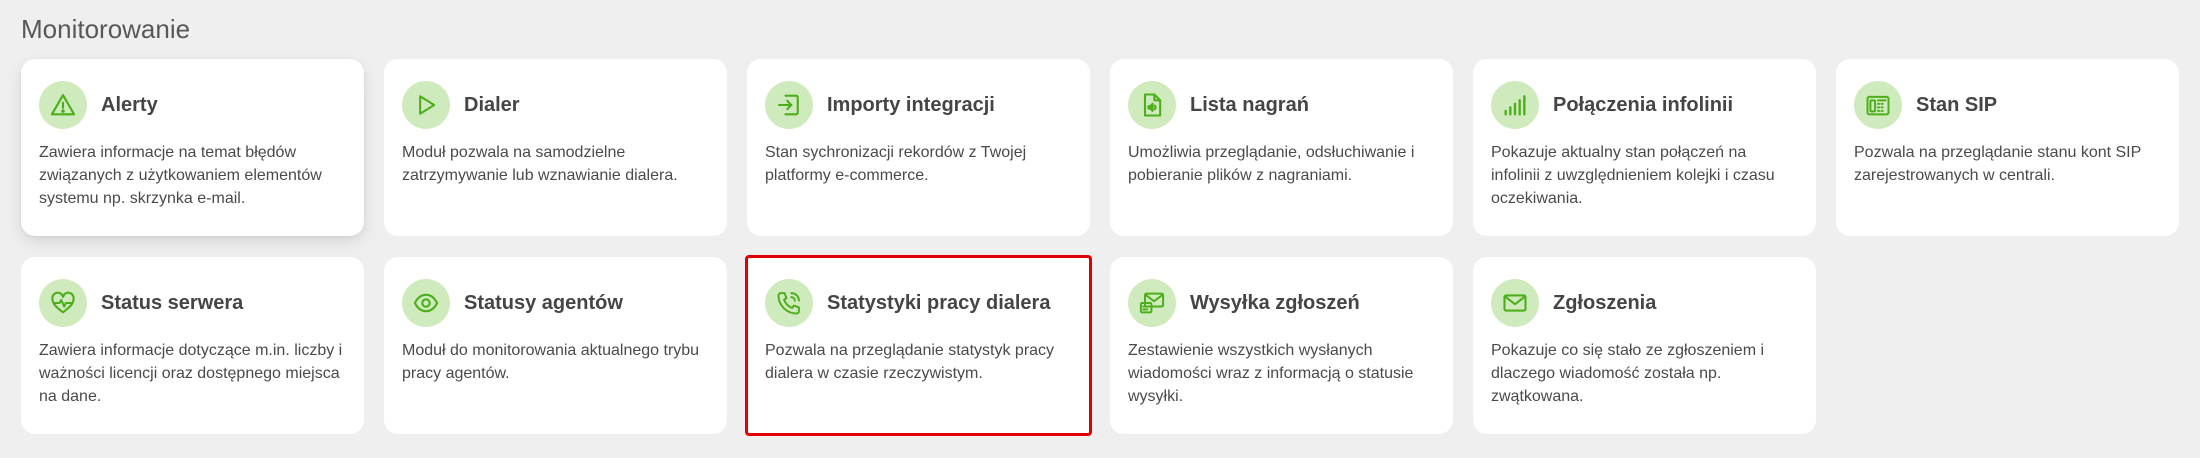 This screenshot has height=458, width=2200. I want to click on warning-triangle-icon, so click(63, 105).